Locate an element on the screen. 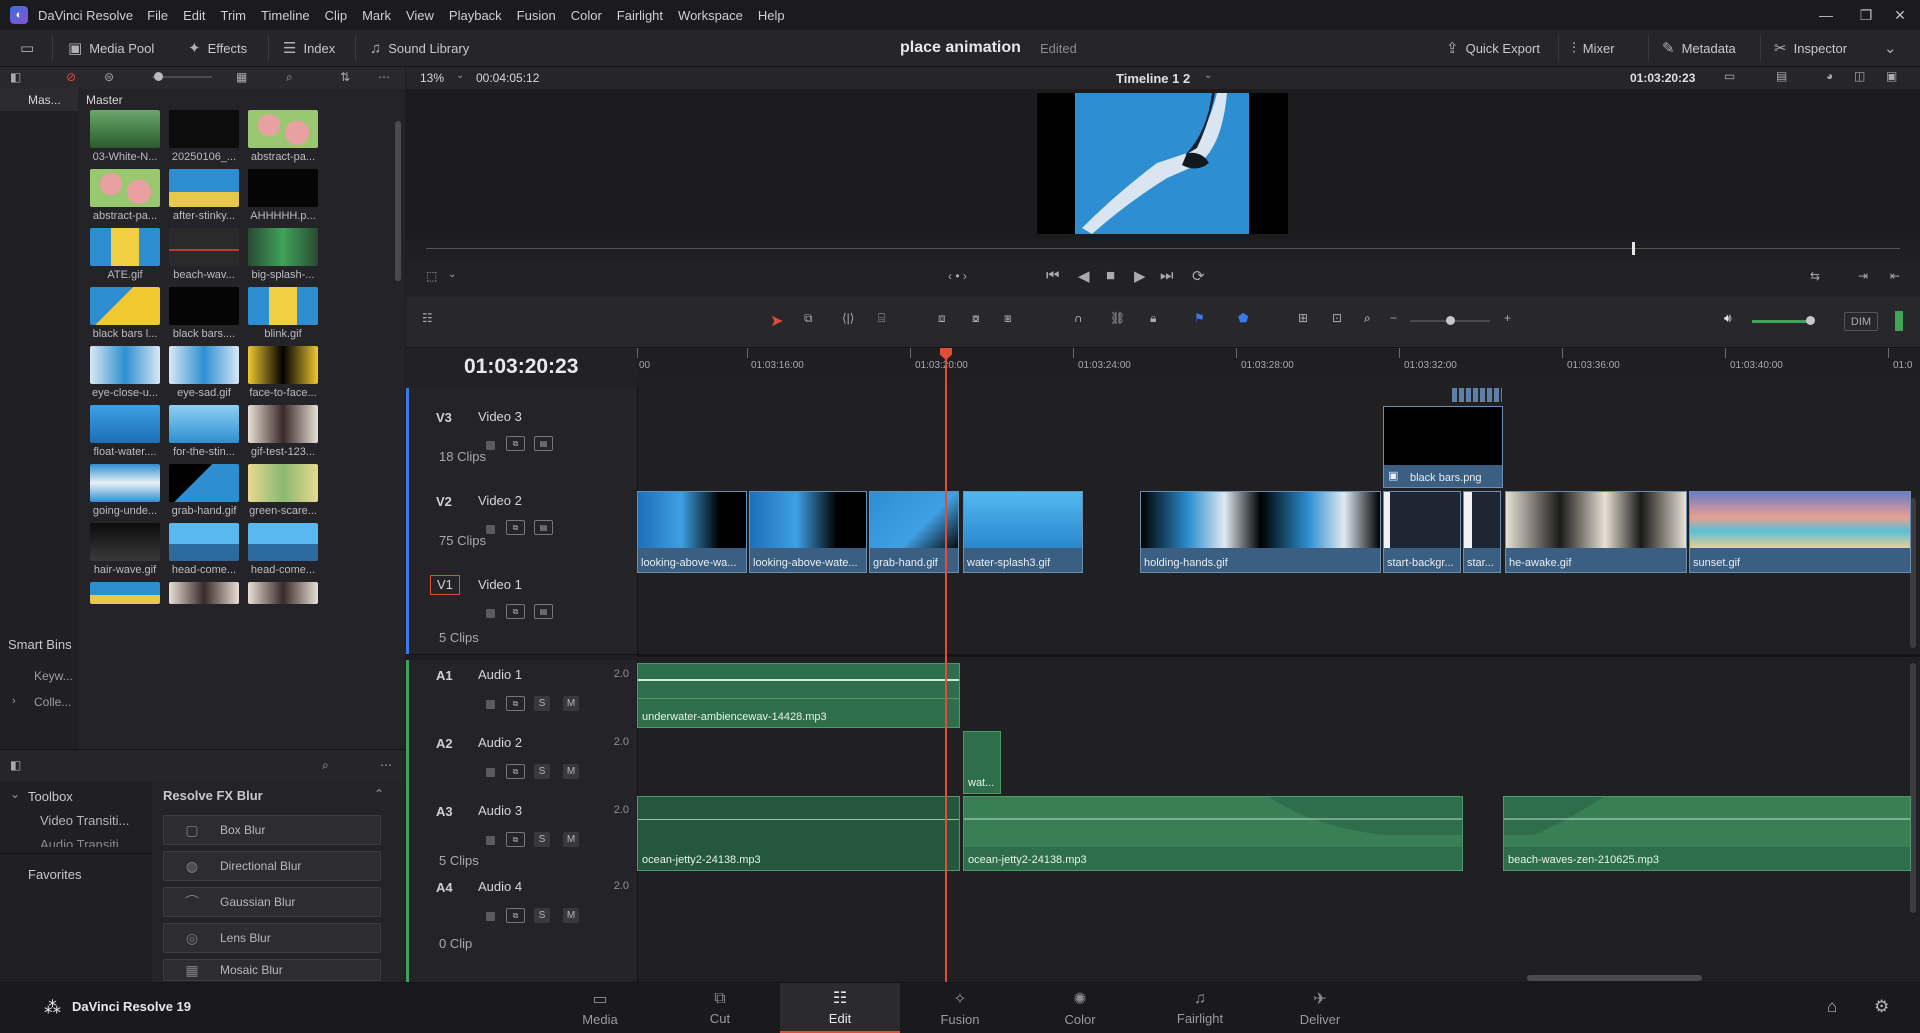  zoom-in-icon: + is located at coordinates (1507, 318).